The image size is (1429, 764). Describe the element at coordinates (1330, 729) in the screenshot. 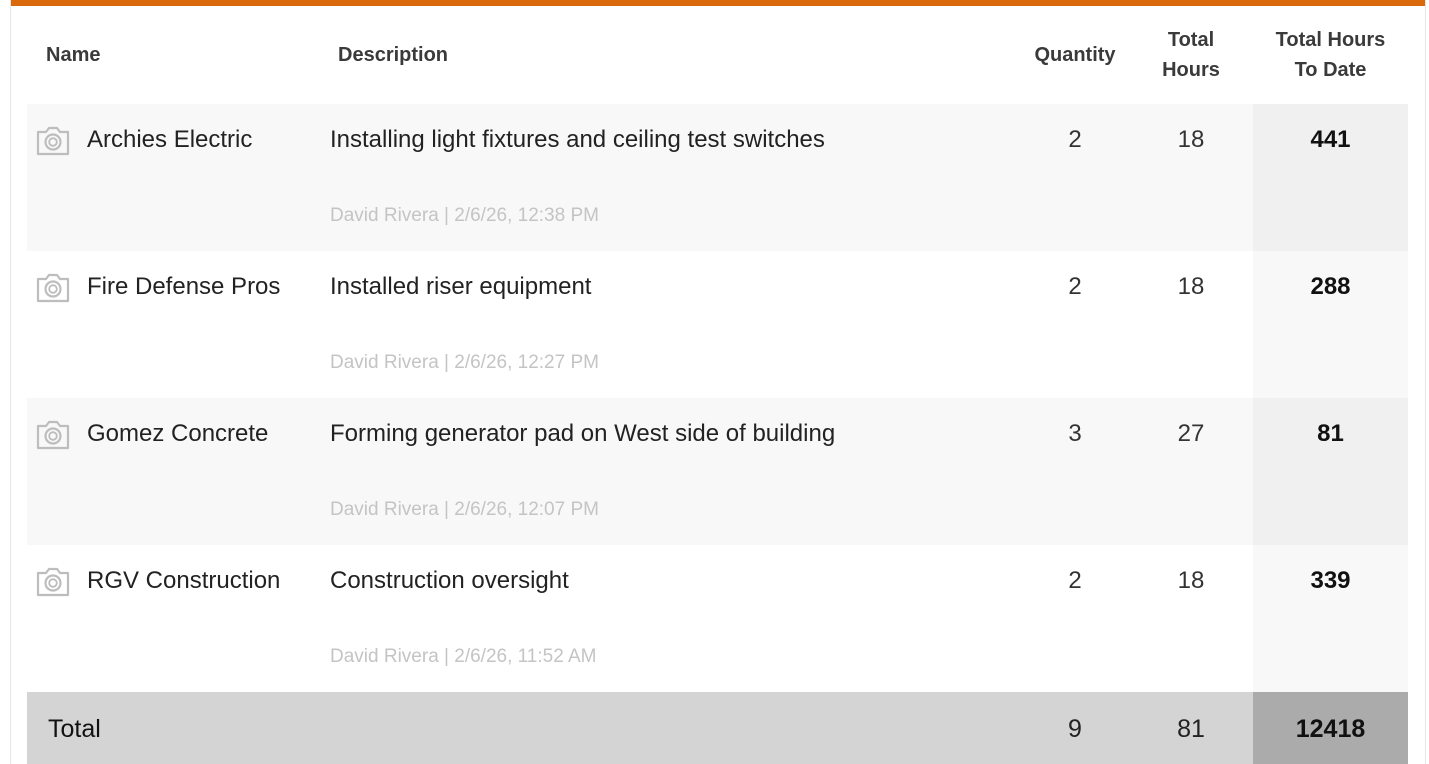

I see `total-hours-to-date: 12418` at that location.